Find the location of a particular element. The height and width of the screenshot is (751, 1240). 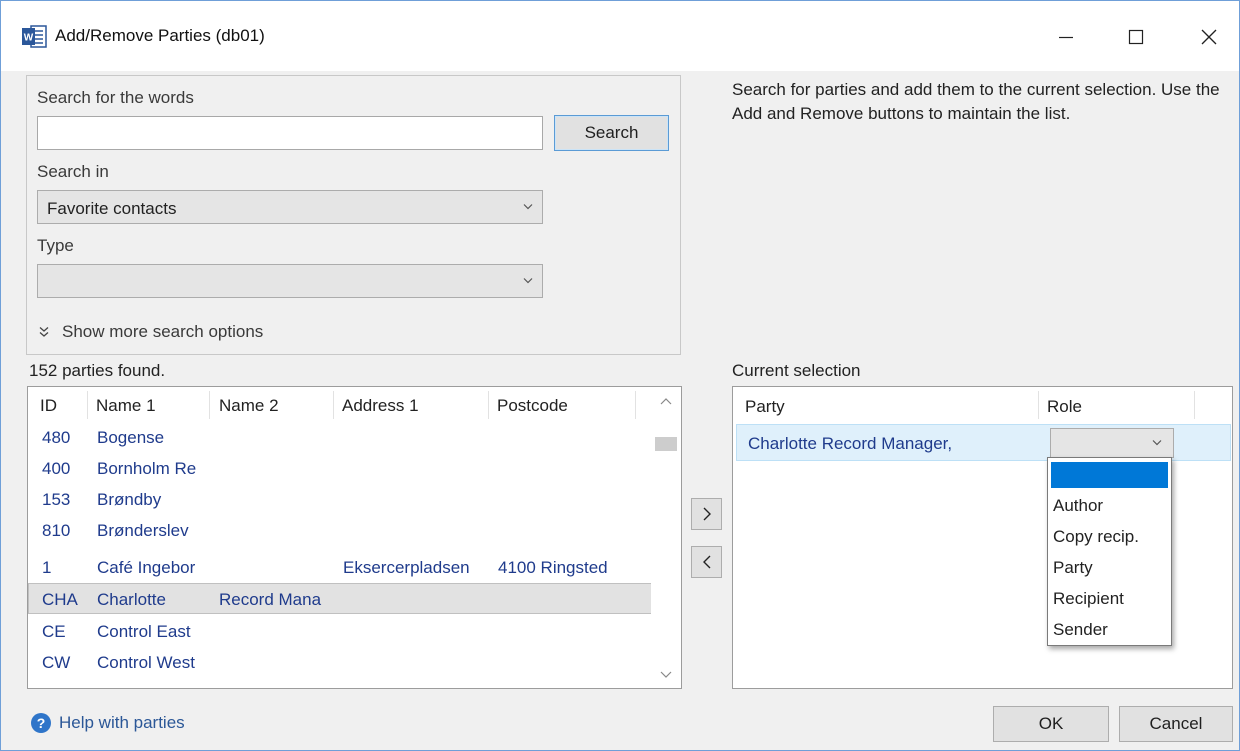

column-header-name2: Name 2 is located at coordinates (249, 406).